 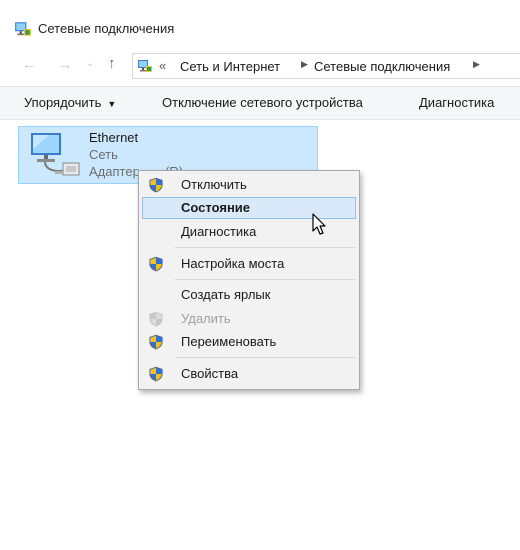 What do you see at coordinates (226, 294) in the screenshot?
I see `menu-item-label: Создать ярлык` at bounding box center [226, 294].